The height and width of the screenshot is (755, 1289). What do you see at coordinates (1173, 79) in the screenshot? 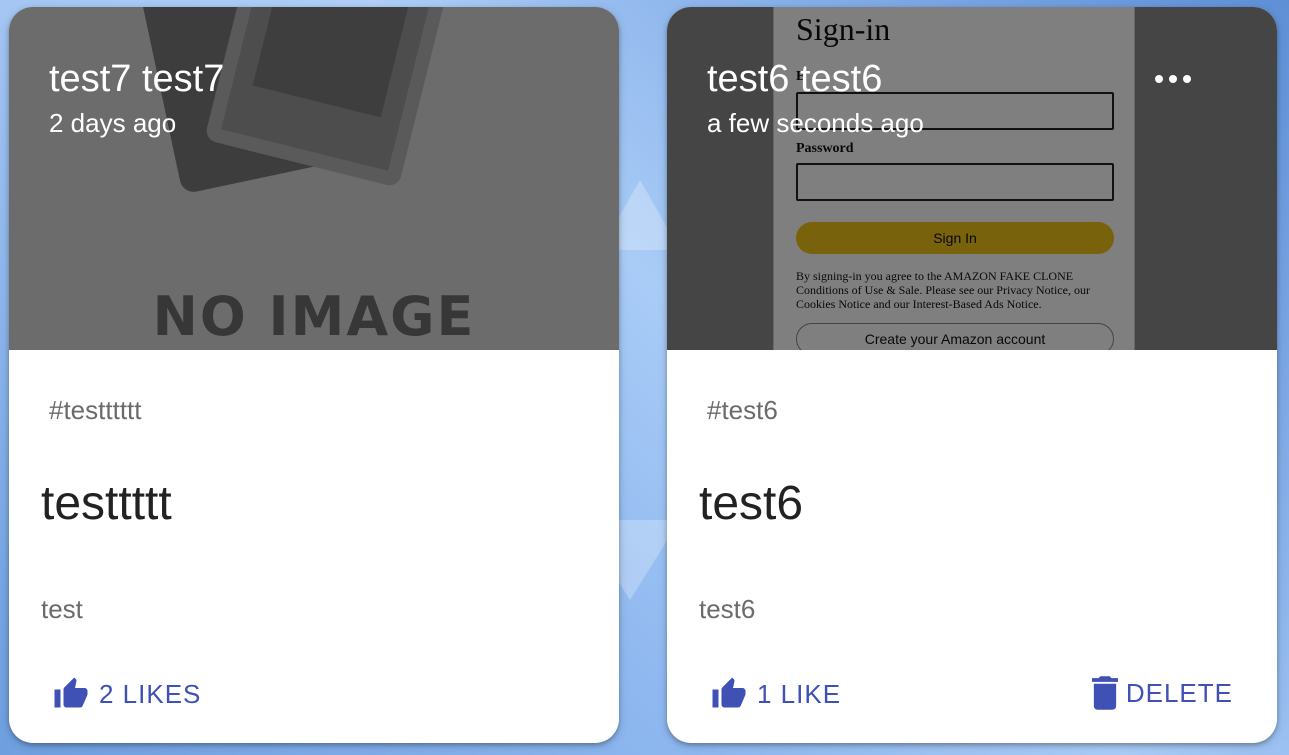
I see `more-horizontal-icon` at bounding box center [1173, 79].